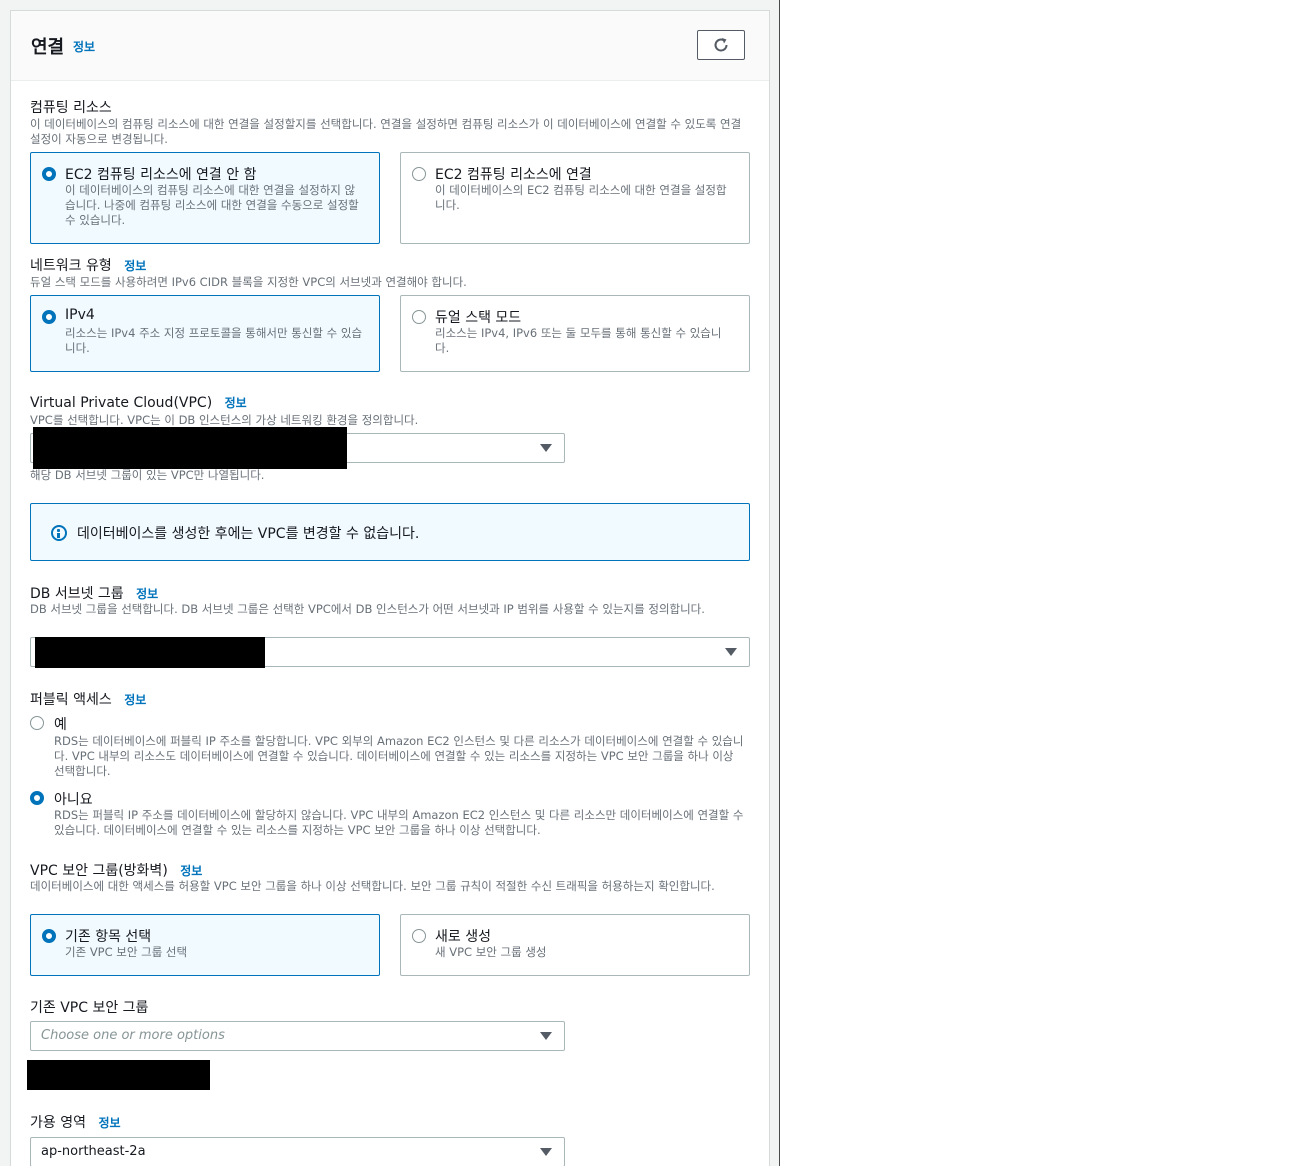 Image resolution: width=1300 pixels, height=1166 pixels. What do you see at coordinates (108, 937) in the screenshot?
I see `security-option-label: 기존 항목 선택` at bounding box center [108, 937].